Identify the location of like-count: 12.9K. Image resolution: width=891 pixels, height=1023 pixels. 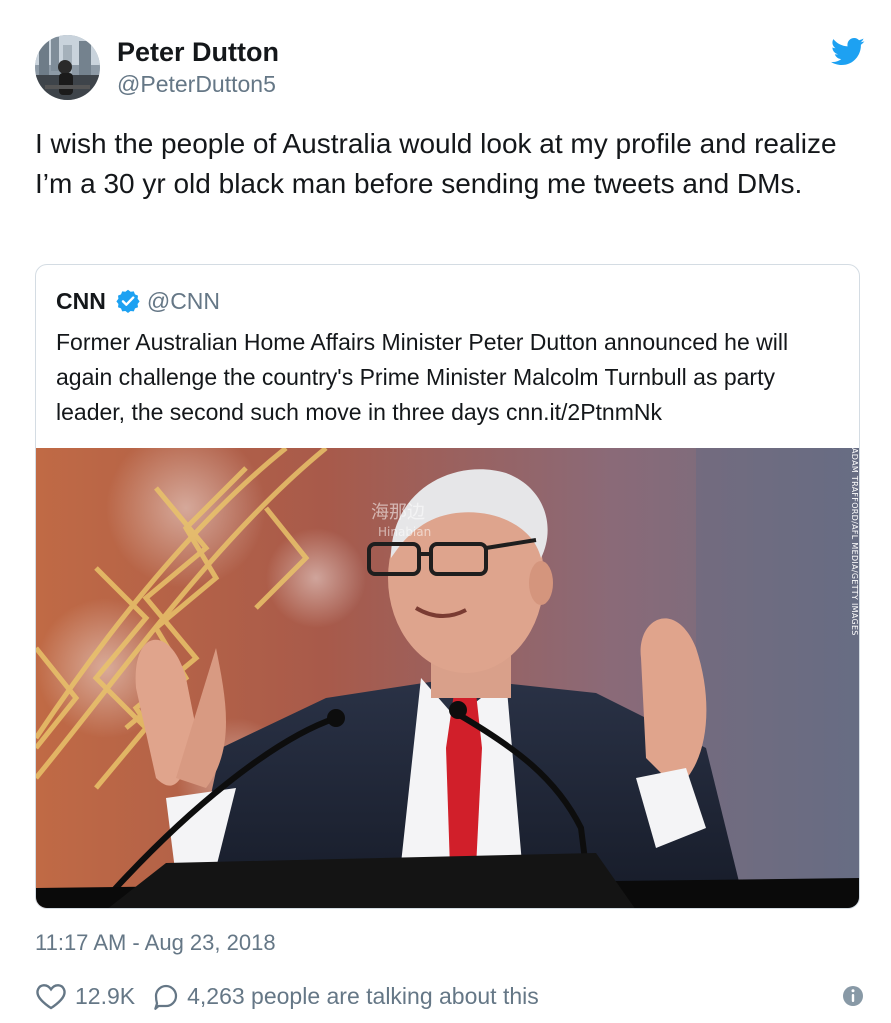
(105, 996).